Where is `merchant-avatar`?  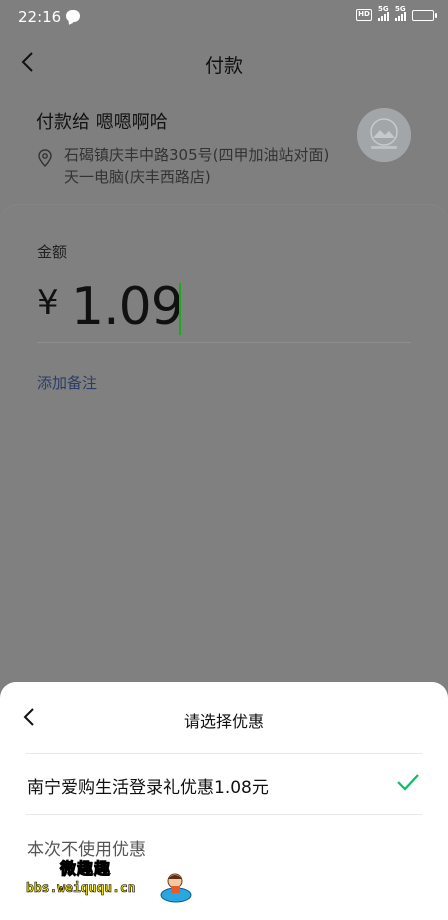 merchant-avatar is located at coordinates (384, 135).